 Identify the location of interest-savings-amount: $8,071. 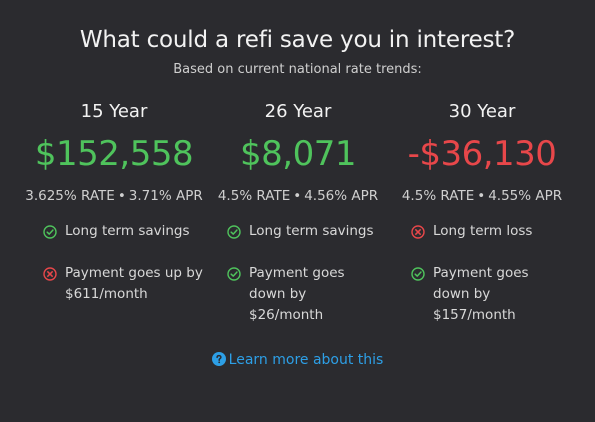
(298, 154).